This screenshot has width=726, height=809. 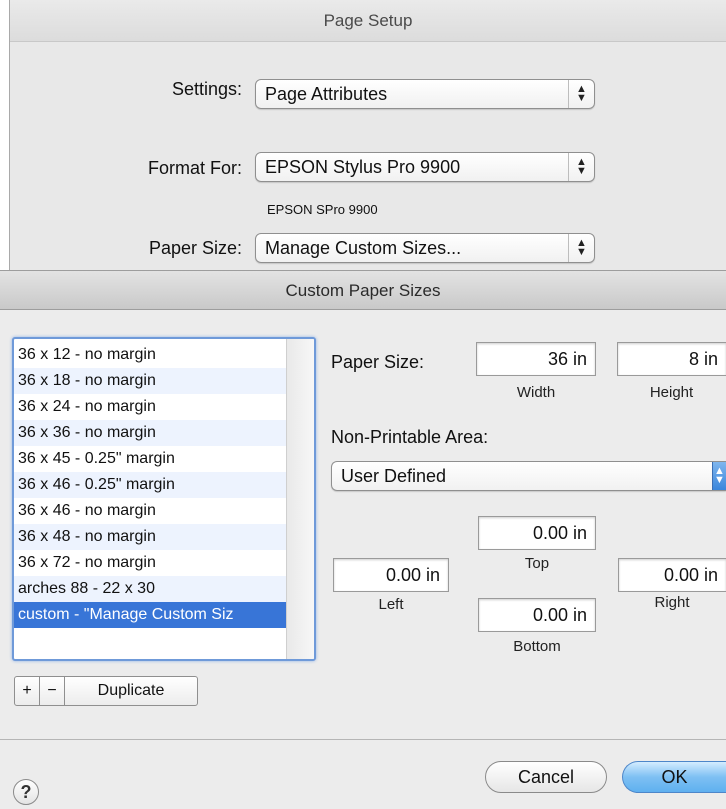 I want to click on height-field: 8 in, so click(x=671, y=359).